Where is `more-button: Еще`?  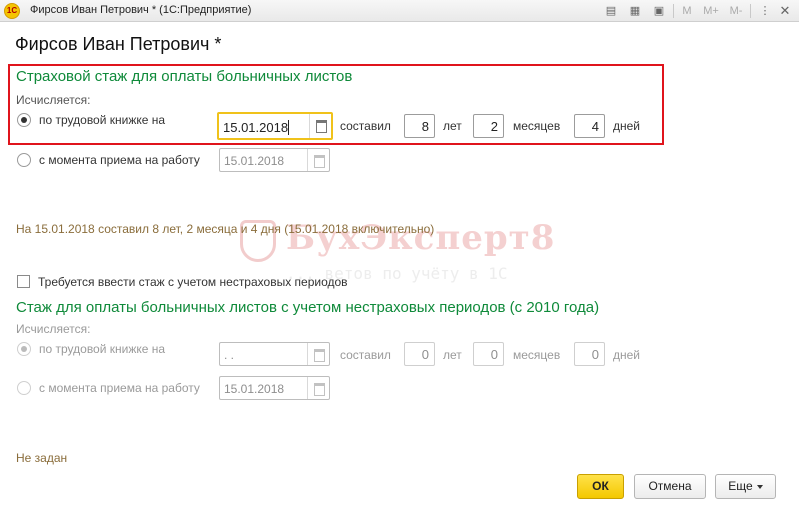
more-button: Еще is located at coordinates (745, 486).